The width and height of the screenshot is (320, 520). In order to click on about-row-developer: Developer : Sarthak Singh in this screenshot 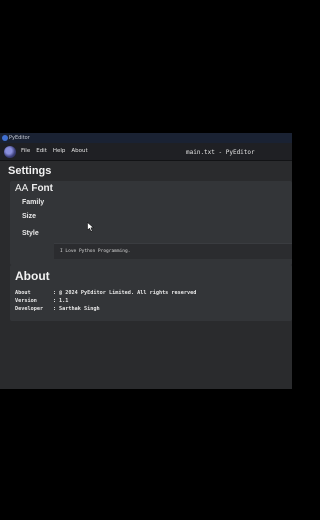, I will do `click(105, 309)`.